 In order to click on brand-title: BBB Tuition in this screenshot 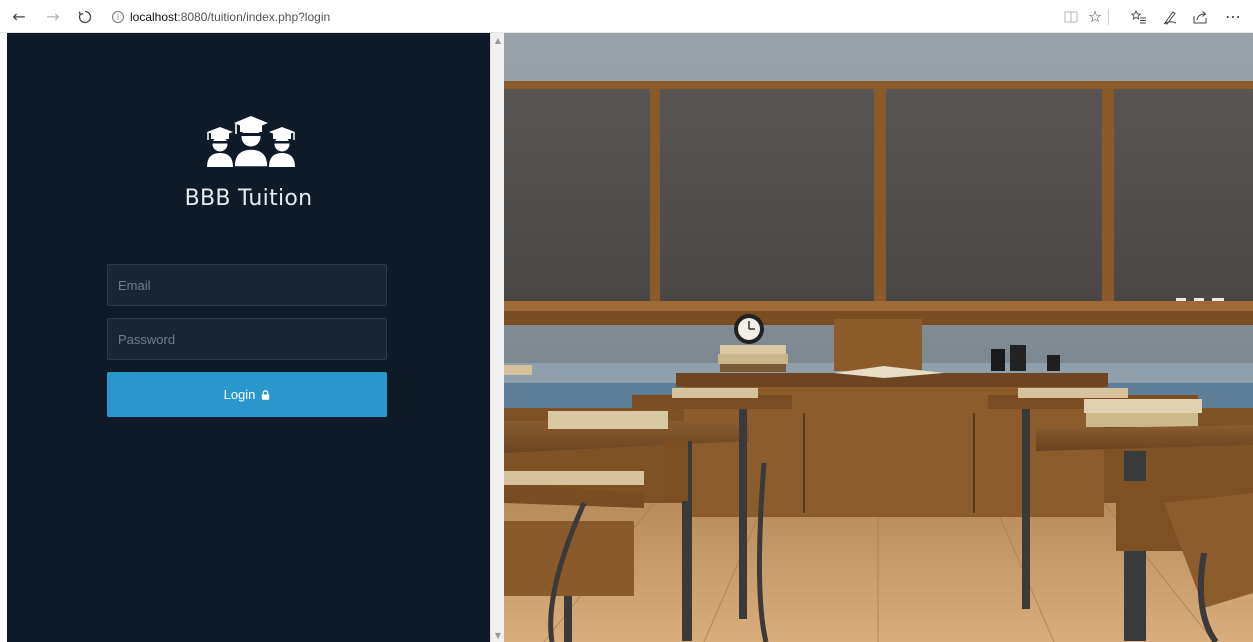, I will do `click(248, 198)`.